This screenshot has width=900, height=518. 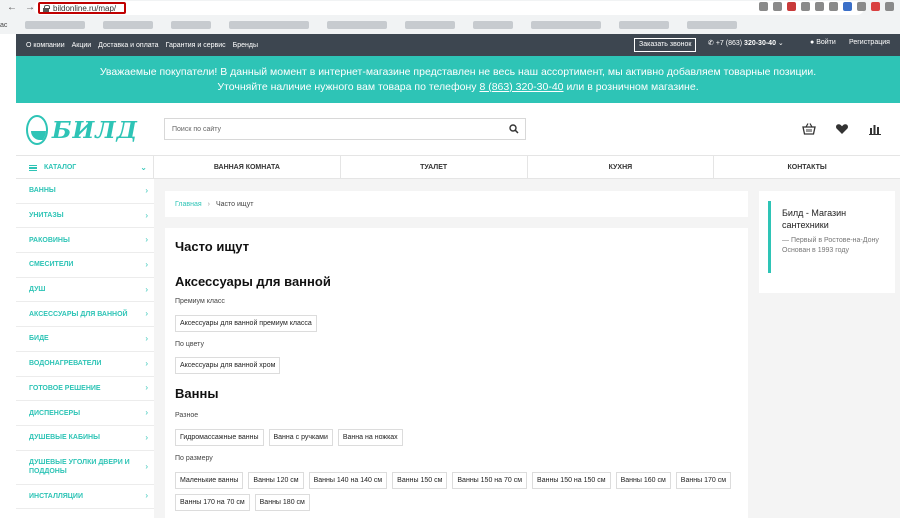 I want to click on tag-link: Ванны 160 см, so click(x=643, y=480).